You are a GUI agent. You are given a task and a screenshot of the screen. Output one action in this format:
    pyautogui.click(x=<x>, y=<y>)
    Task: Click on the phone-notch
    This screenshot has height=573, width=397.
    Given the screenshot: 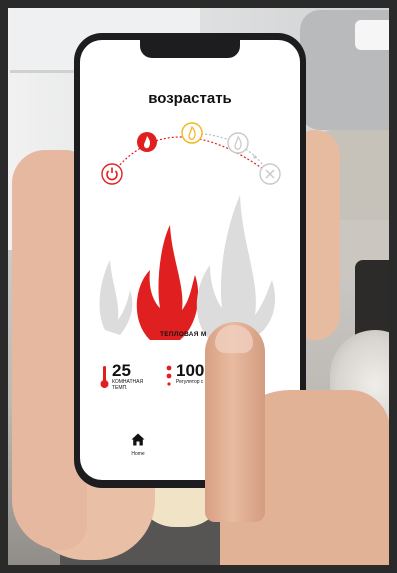 What is the action you would take?
    pyautogui.click(x=190, y=49)
    